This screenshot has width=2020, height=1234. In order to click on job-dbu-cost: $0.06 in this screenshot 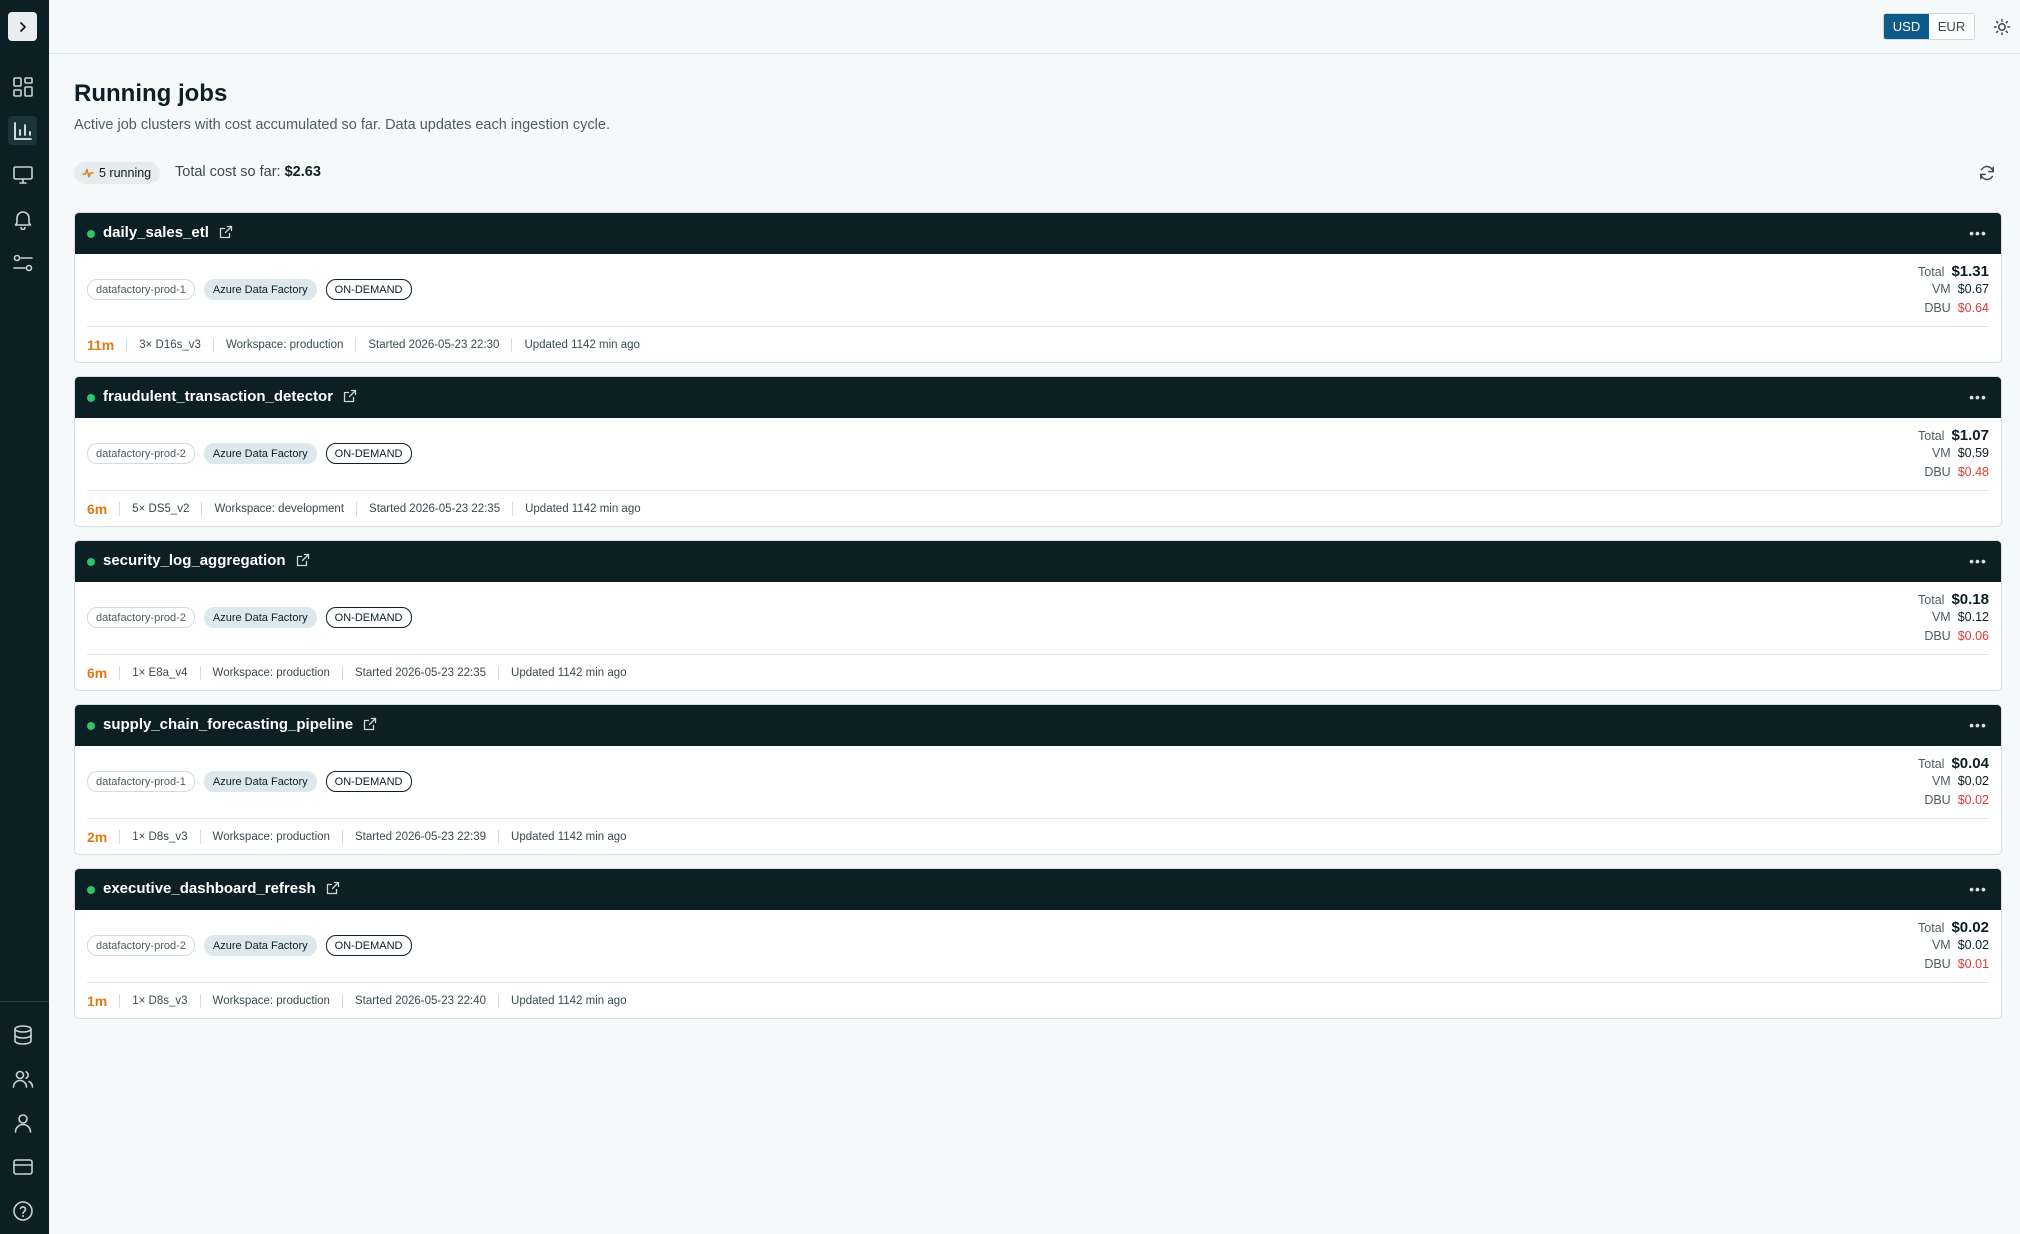, I will do `click(1973, 636)`.